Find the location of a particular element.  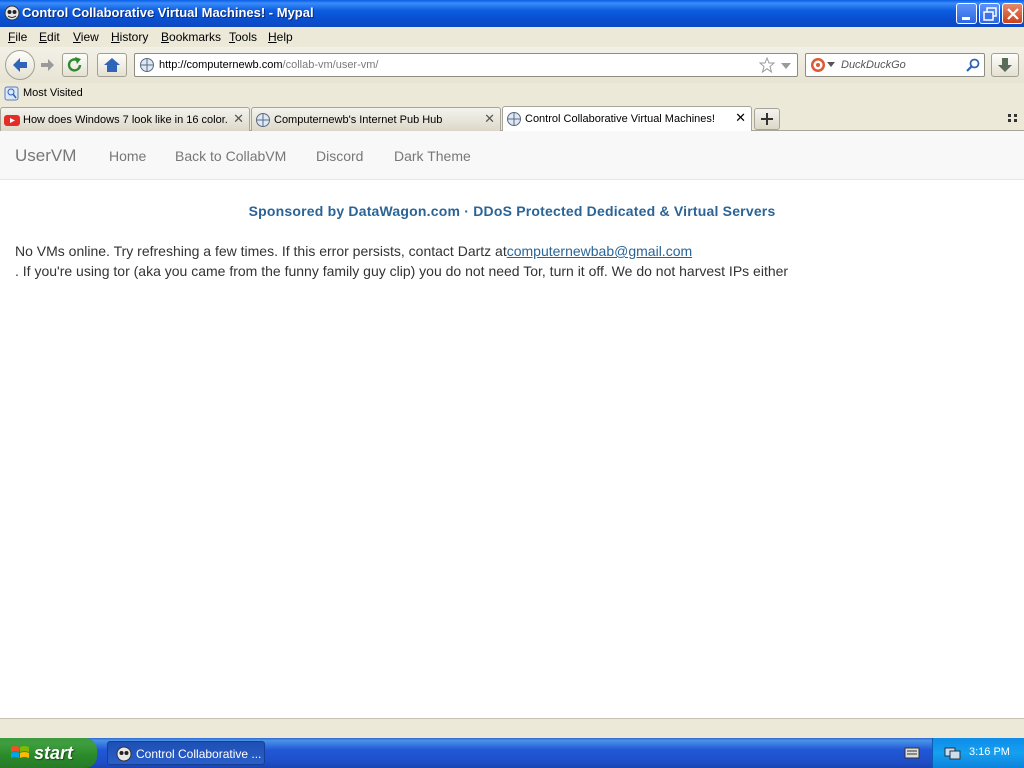

duckduckgo-icon is located at coordinates (818, 65).